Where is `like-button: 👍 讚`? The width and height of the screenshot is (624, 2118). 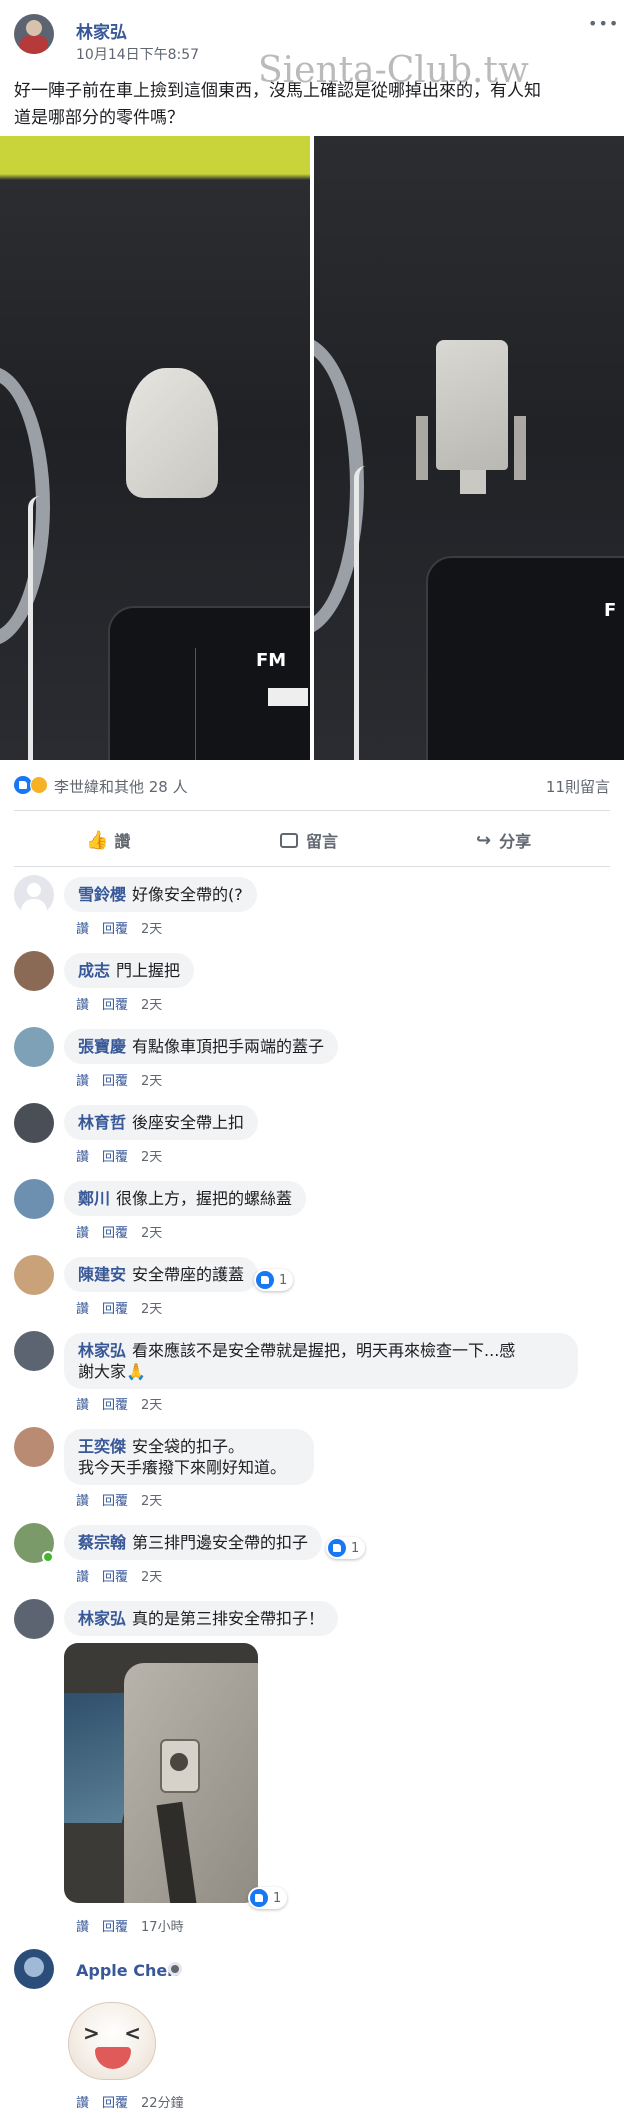
like-button: 👍 讚 is located at coordinates (146, 840).